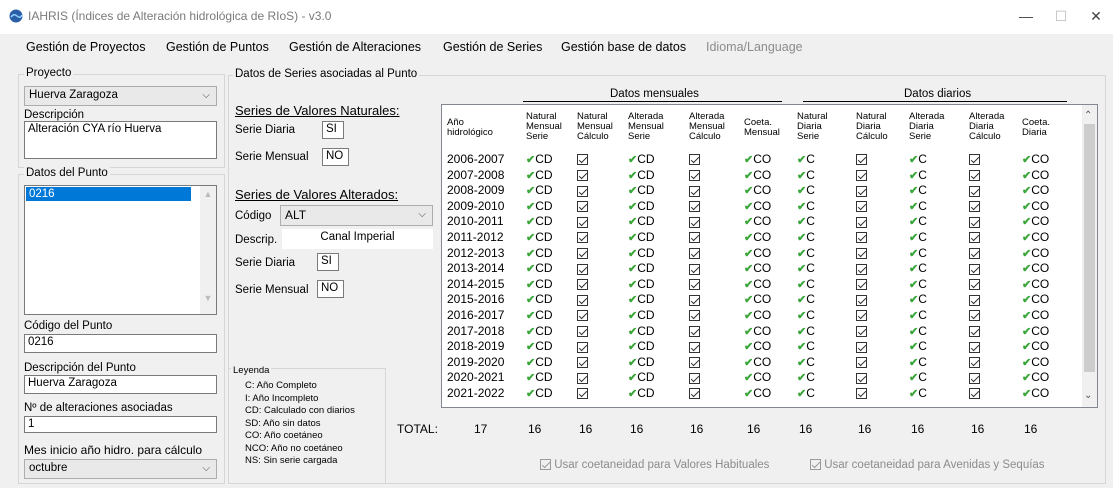  I want to click on table-row: 2008-2009 ✔CD ✔CD ✔CO ✔C ✔C ✔CO, so click(762, 190).